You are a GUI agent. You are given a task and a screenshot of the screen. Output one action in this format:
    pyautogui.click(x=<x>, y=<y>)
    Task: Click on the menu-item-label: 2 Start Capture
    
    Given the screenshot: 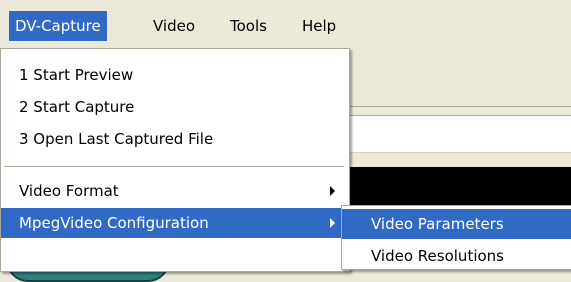 What is the action you would take?
    pyautogui.click(x=77, y=107)
    